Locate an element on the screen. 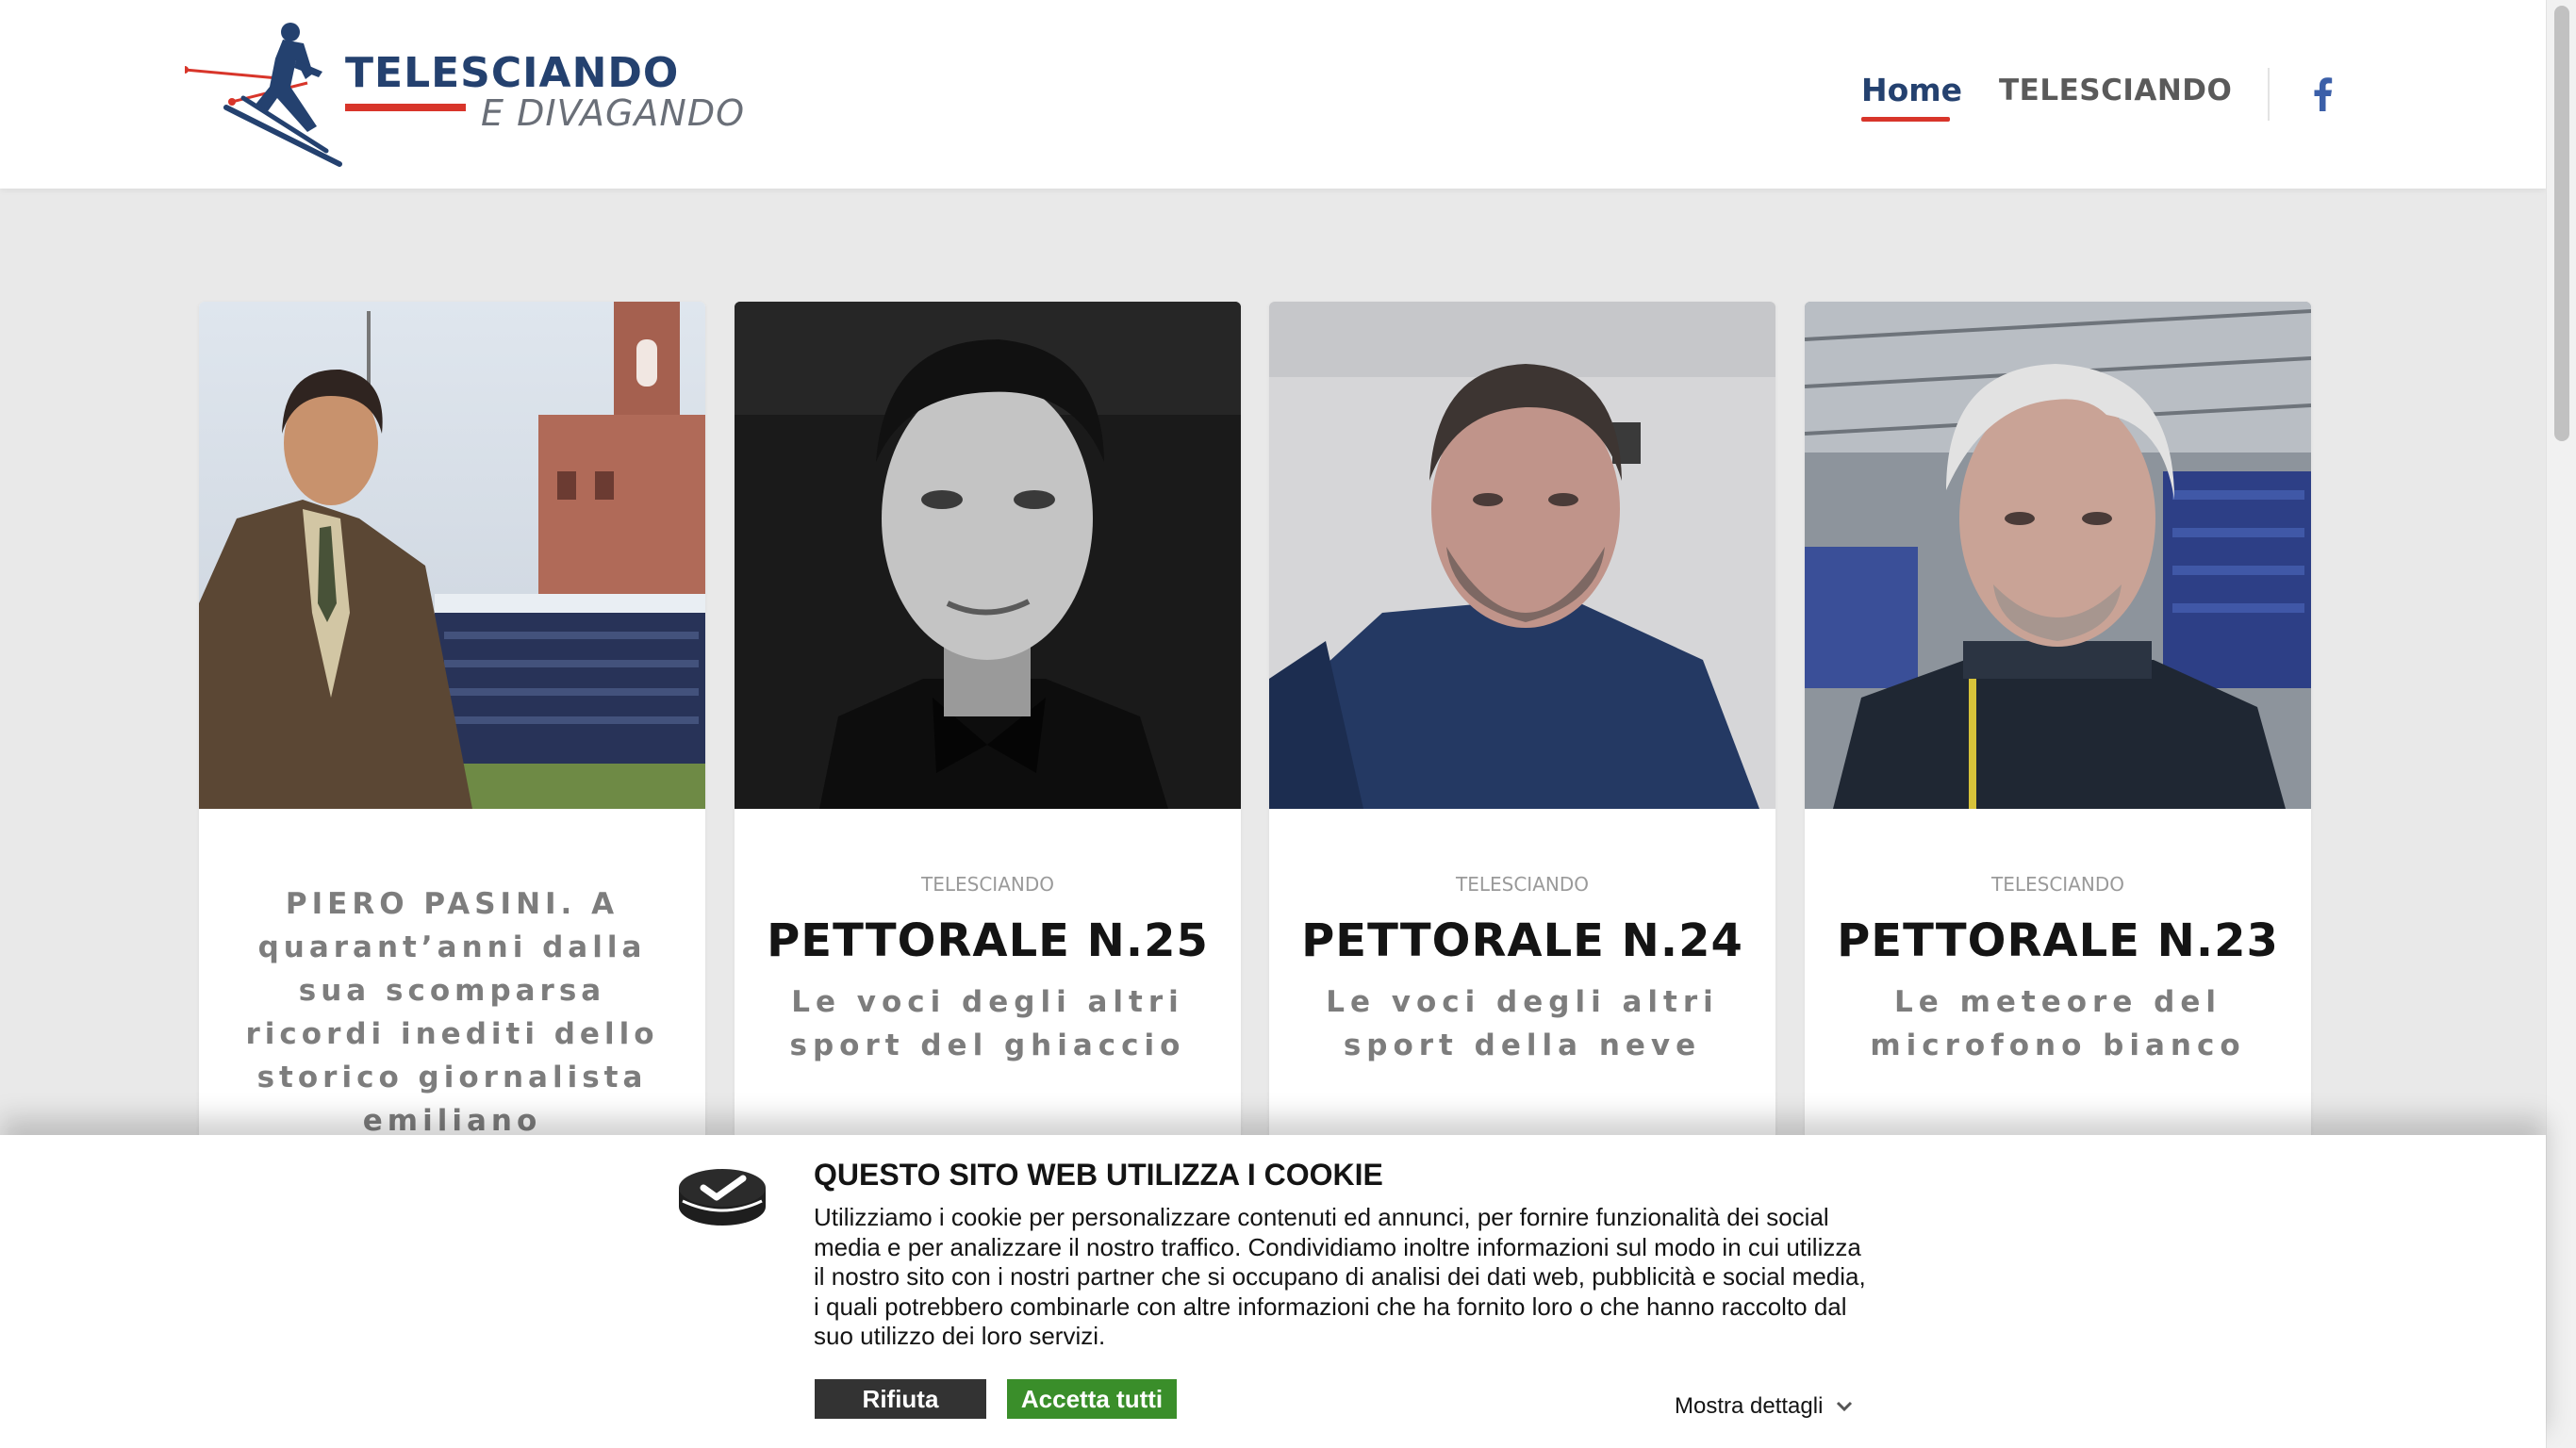 The image size is (2576, 1448). webcam-portrait-photo-icon is located at coordinates (1522, 555).